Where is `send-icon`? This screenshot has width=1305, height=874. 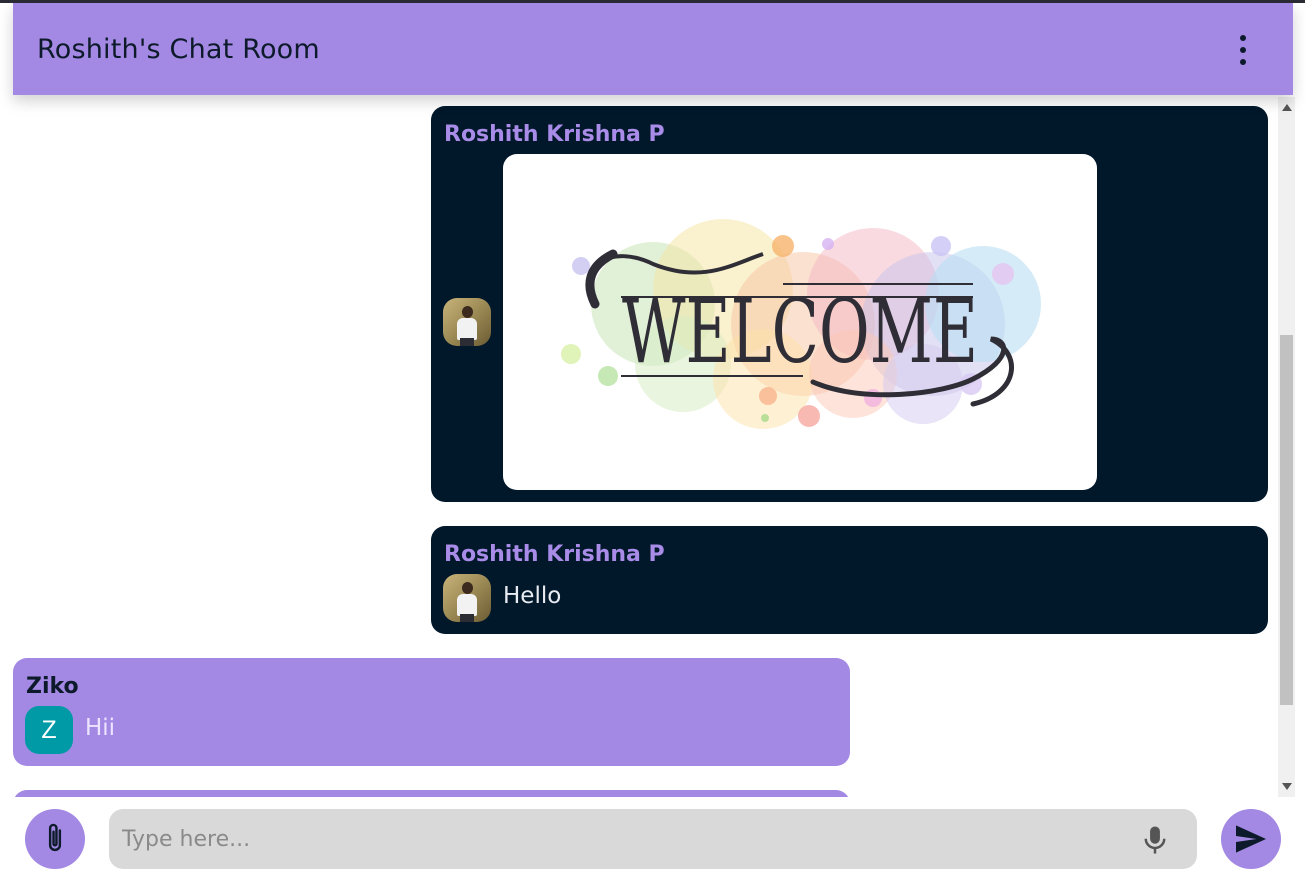
send-icon is located at coordinates (1251, 839).